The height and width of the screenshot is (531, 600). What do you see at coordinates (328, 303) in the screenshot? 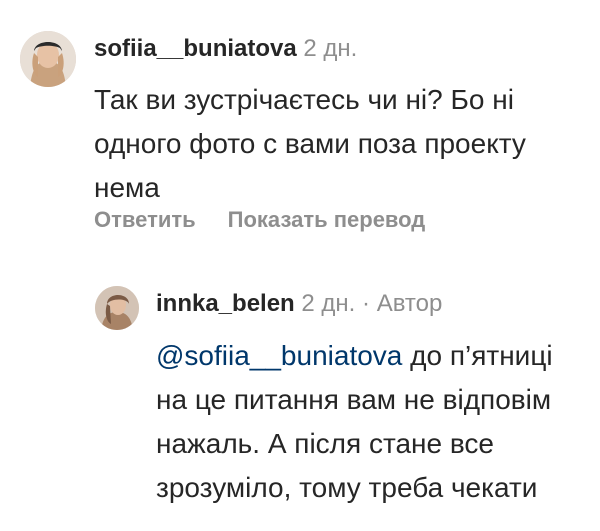
I see `reply-time: 2 дн.` at bounding box center [328, 303].